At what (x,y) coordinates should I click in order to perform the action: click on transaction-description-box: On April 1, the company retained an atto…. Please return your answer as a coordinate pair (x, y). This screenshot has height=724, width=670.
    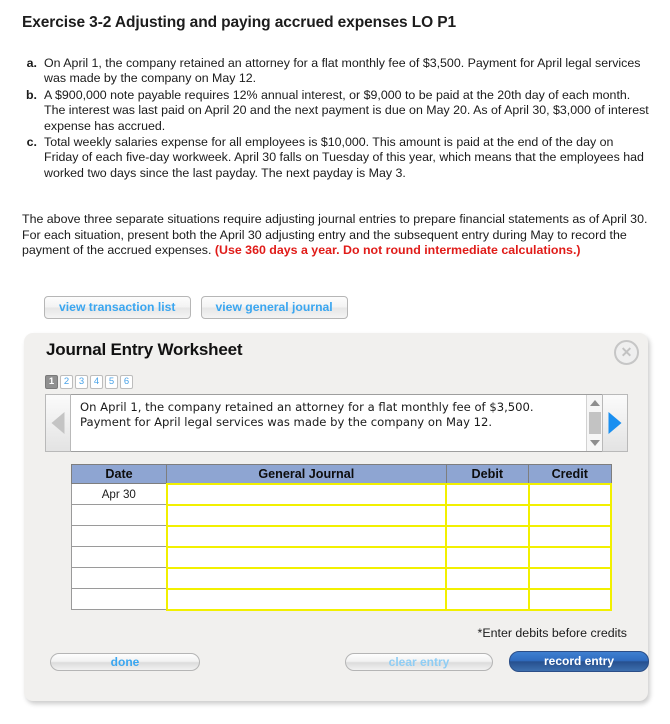
    Looking at the image, I should click on (336, 423).